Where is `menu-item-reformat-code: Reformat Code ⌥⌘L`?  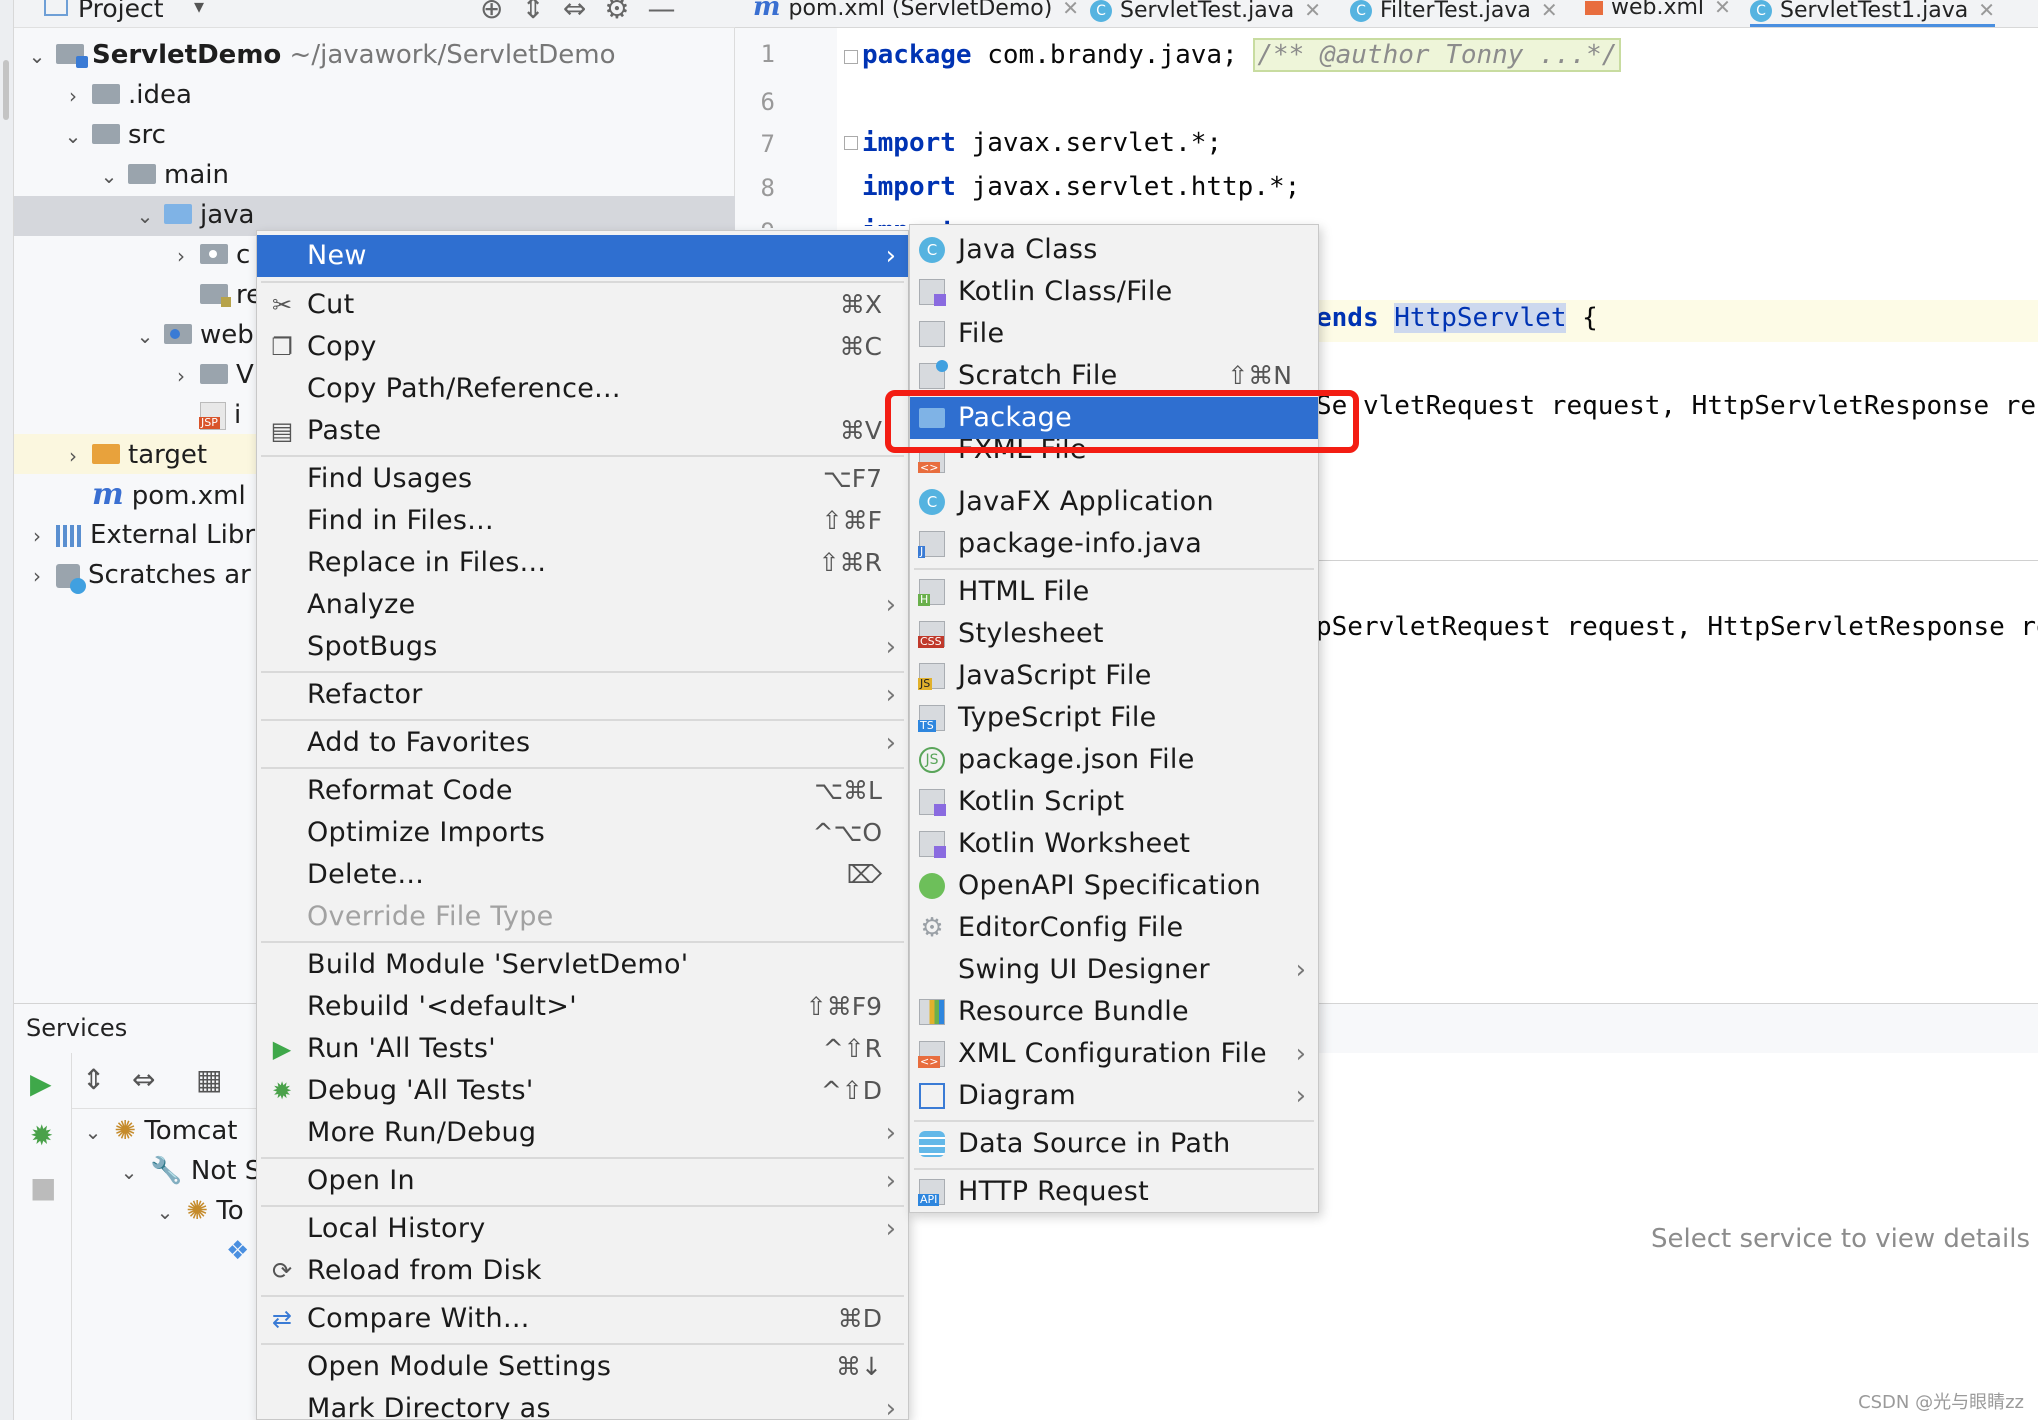
menu-item-reformat-code: Reformat Code ⌥⌘L is located at coordinates (582, 791).